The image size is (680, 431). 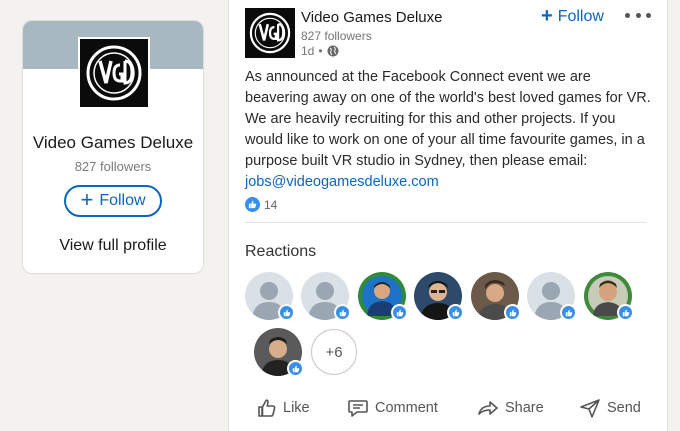 I want to click on post-time: 1d, so click(x=308, y=51).